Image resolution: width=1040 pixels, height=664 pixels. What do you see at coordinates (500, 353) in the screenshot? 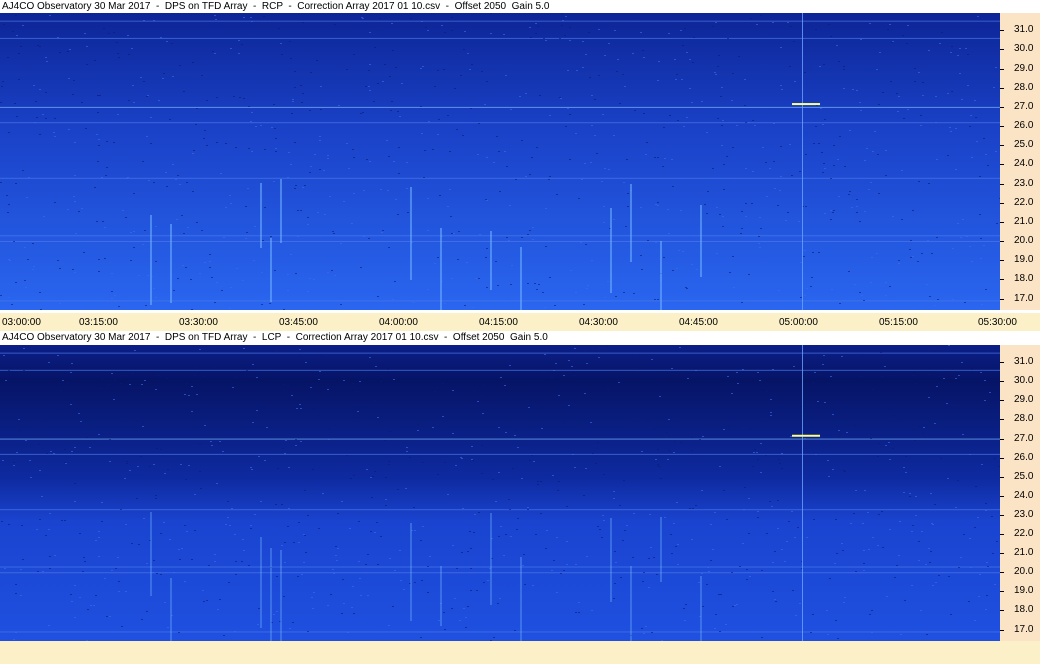
I see `interference-line` at bounding box center [500, 353].